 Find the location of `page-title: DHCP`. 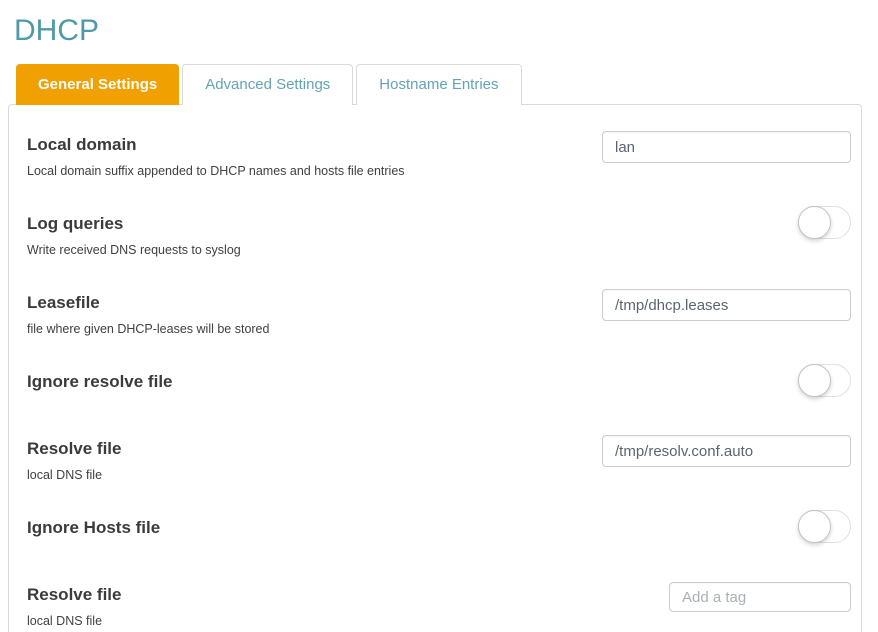

page-title: DHCP is located at coordinates (57, 30).